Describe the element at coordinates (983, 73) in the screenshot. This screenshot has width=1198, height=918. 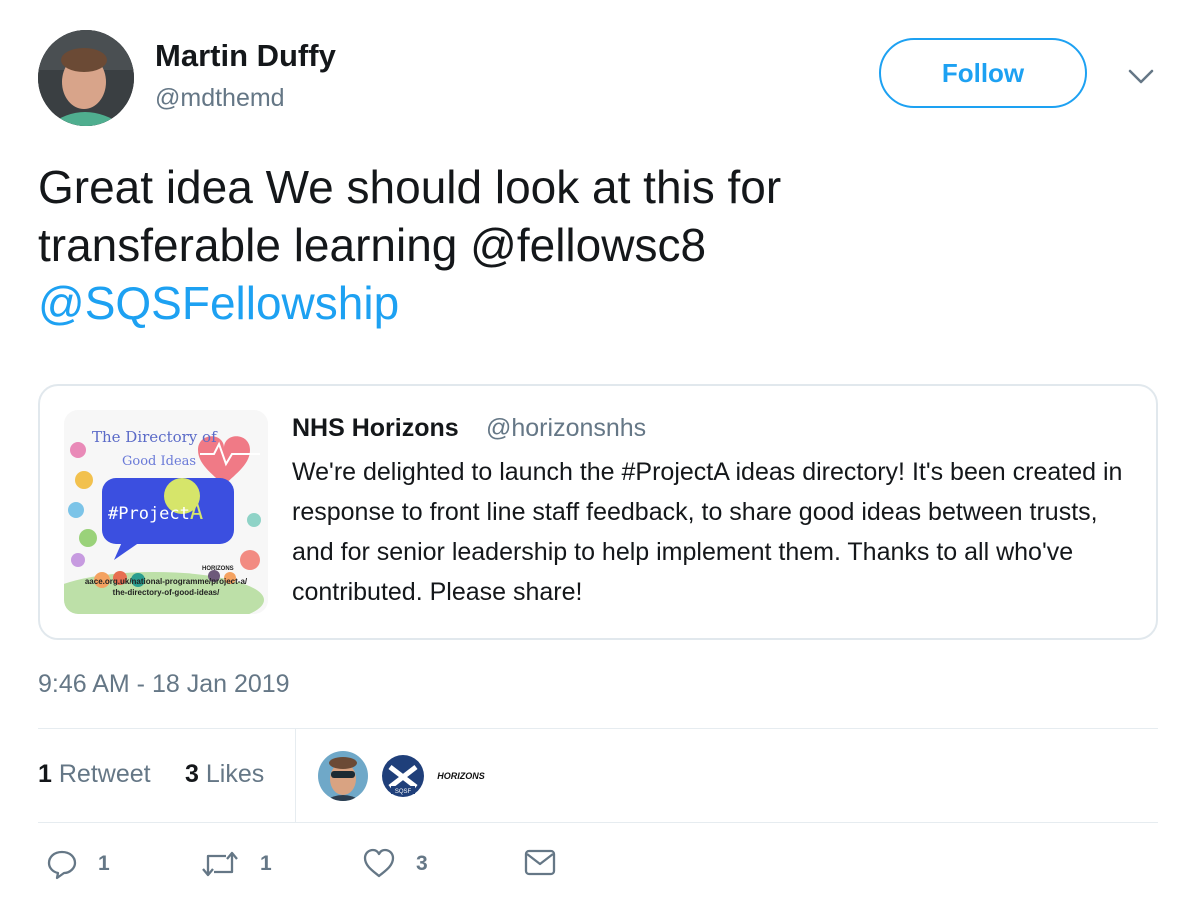
I see `follow-button: Follow` at that location.